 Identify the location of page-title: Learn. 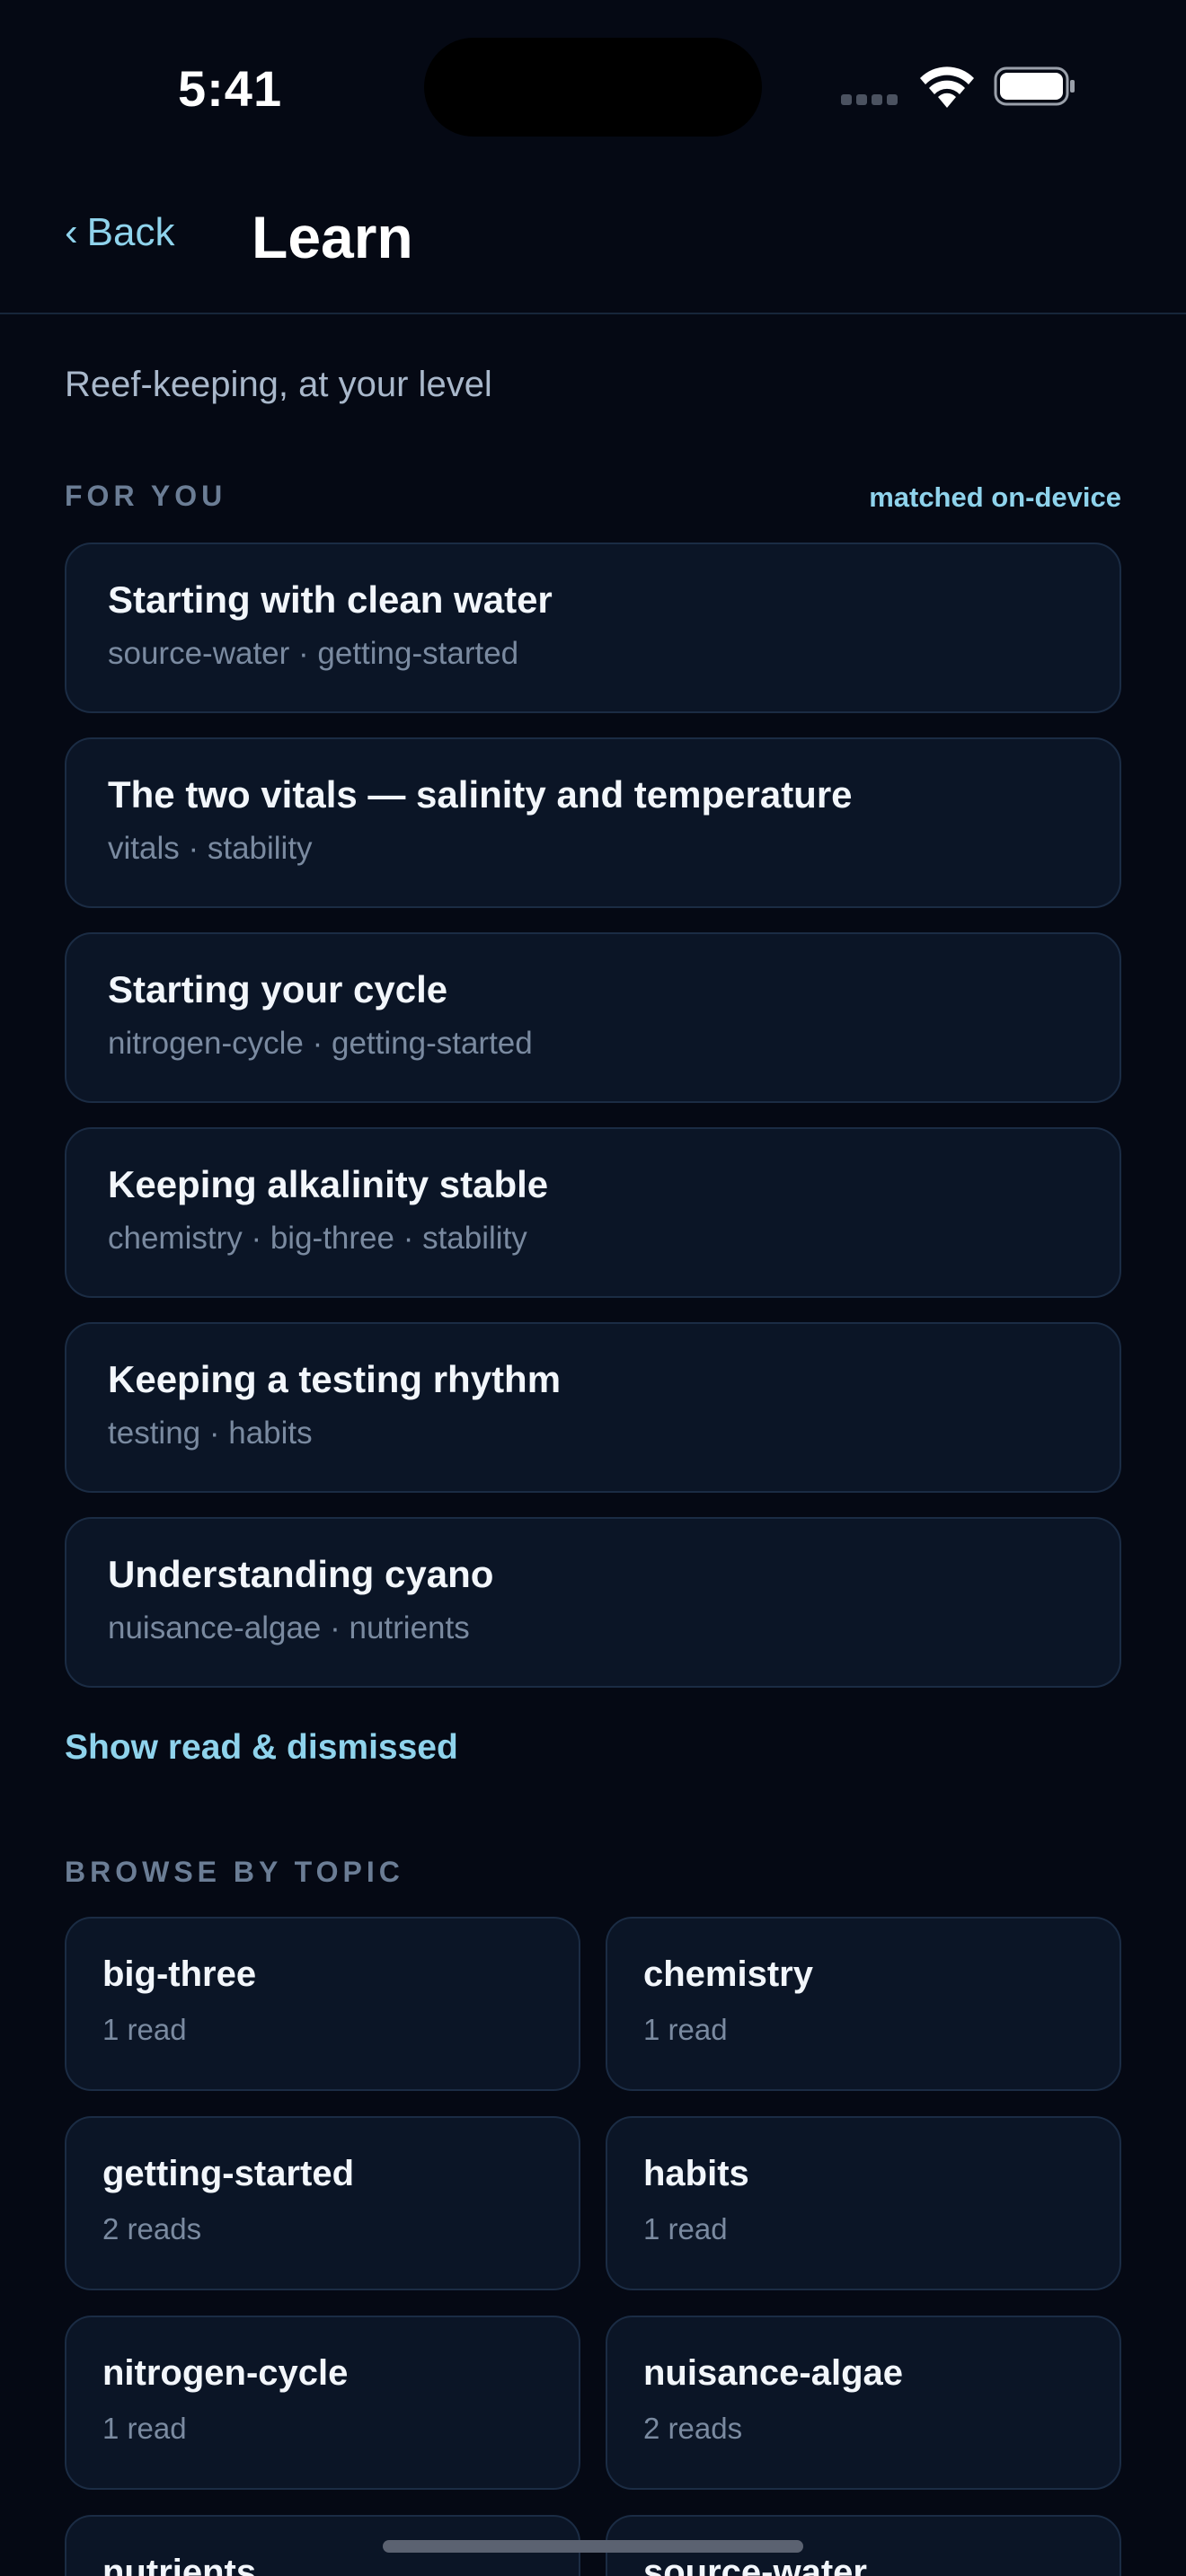
(332, 237).